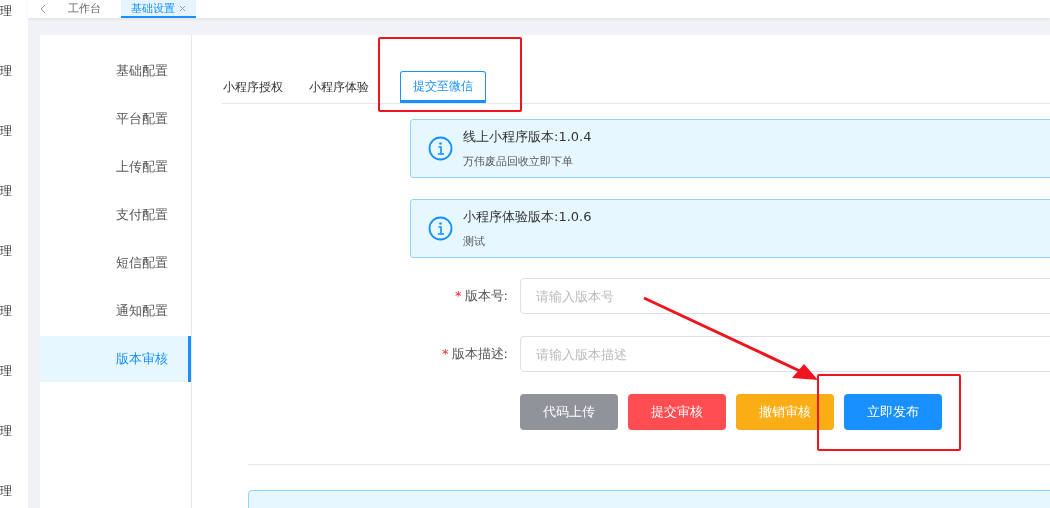  Describe the element at coordinates (115, 311) in the screenshot. I see `menu-item: 通知配置` at that location.